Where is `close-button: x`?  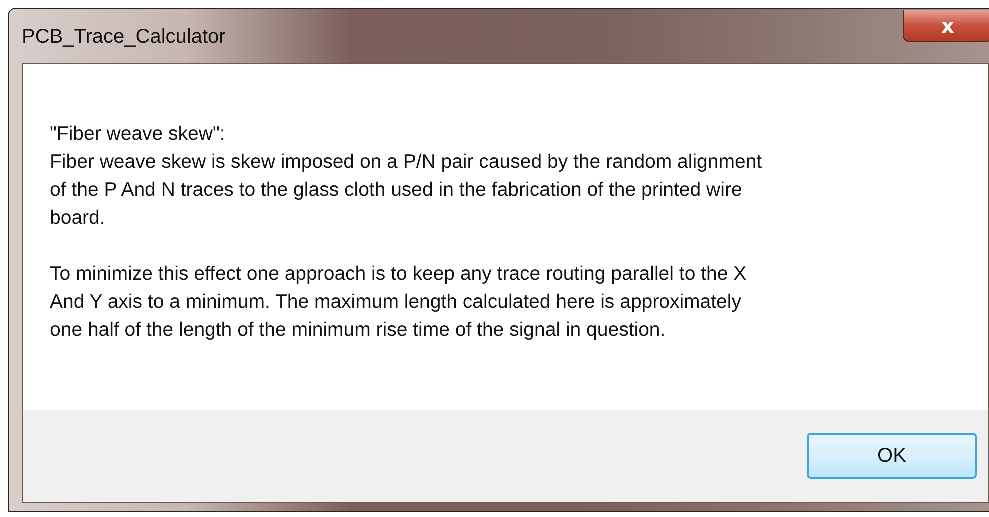
close-button: x is located at coordinates (946, 26).